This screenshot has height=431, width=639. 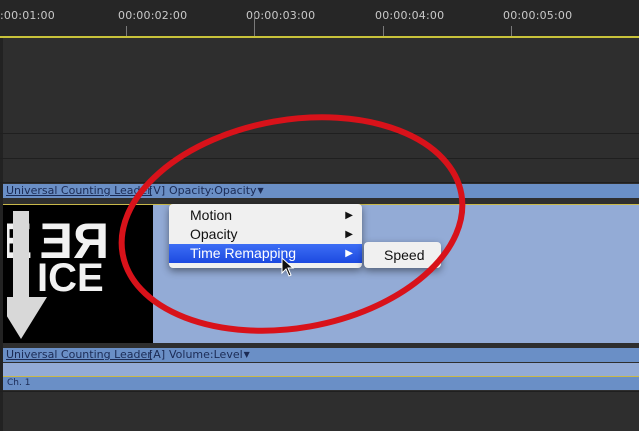 What do you see at coordinates (79, 355) in the screenshot?
I see `audio-clip-name: Universal Counting Leader` at bounding box center [79, 355].